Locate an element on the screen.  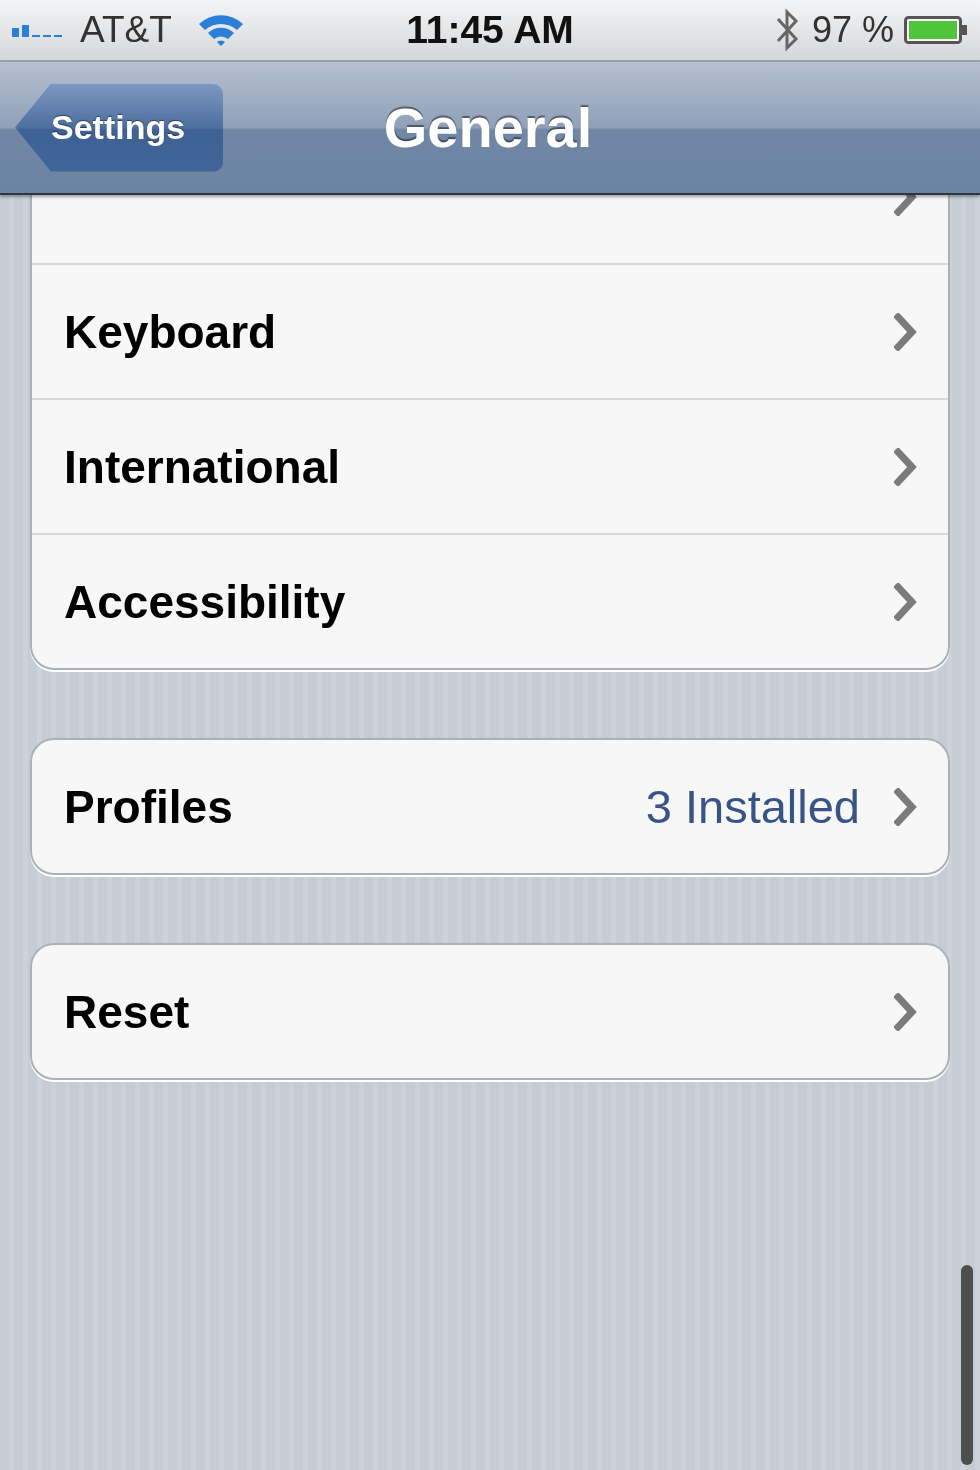
battery-percentage: 97 % is located at coordinates (852, 30).